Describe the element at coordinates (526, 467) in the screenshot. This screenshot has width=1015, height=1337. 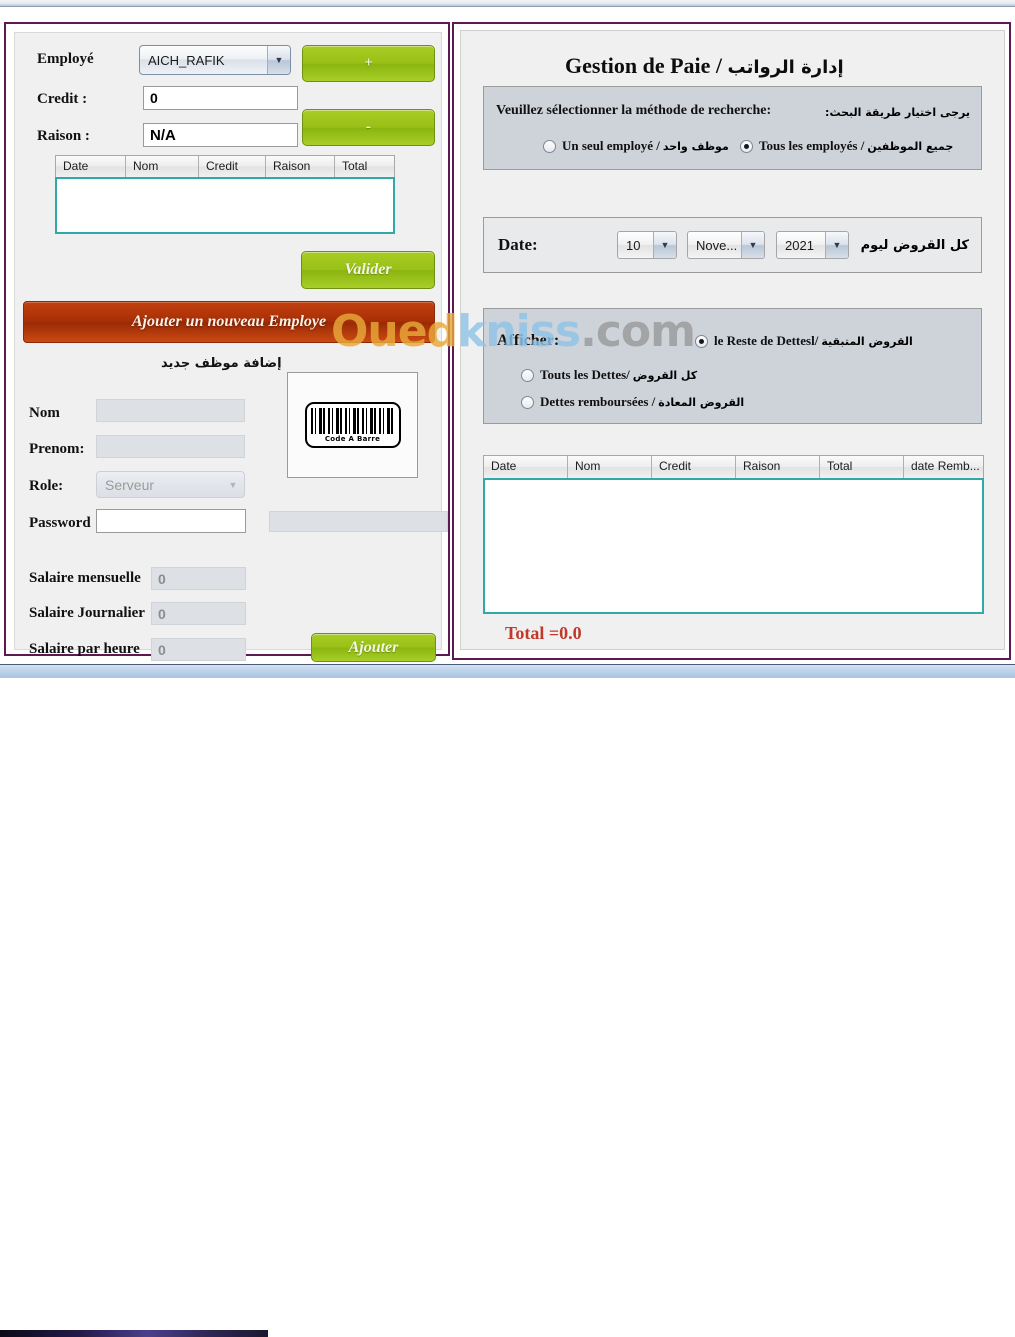
I see `debt-table-col-date: Date` at that location.